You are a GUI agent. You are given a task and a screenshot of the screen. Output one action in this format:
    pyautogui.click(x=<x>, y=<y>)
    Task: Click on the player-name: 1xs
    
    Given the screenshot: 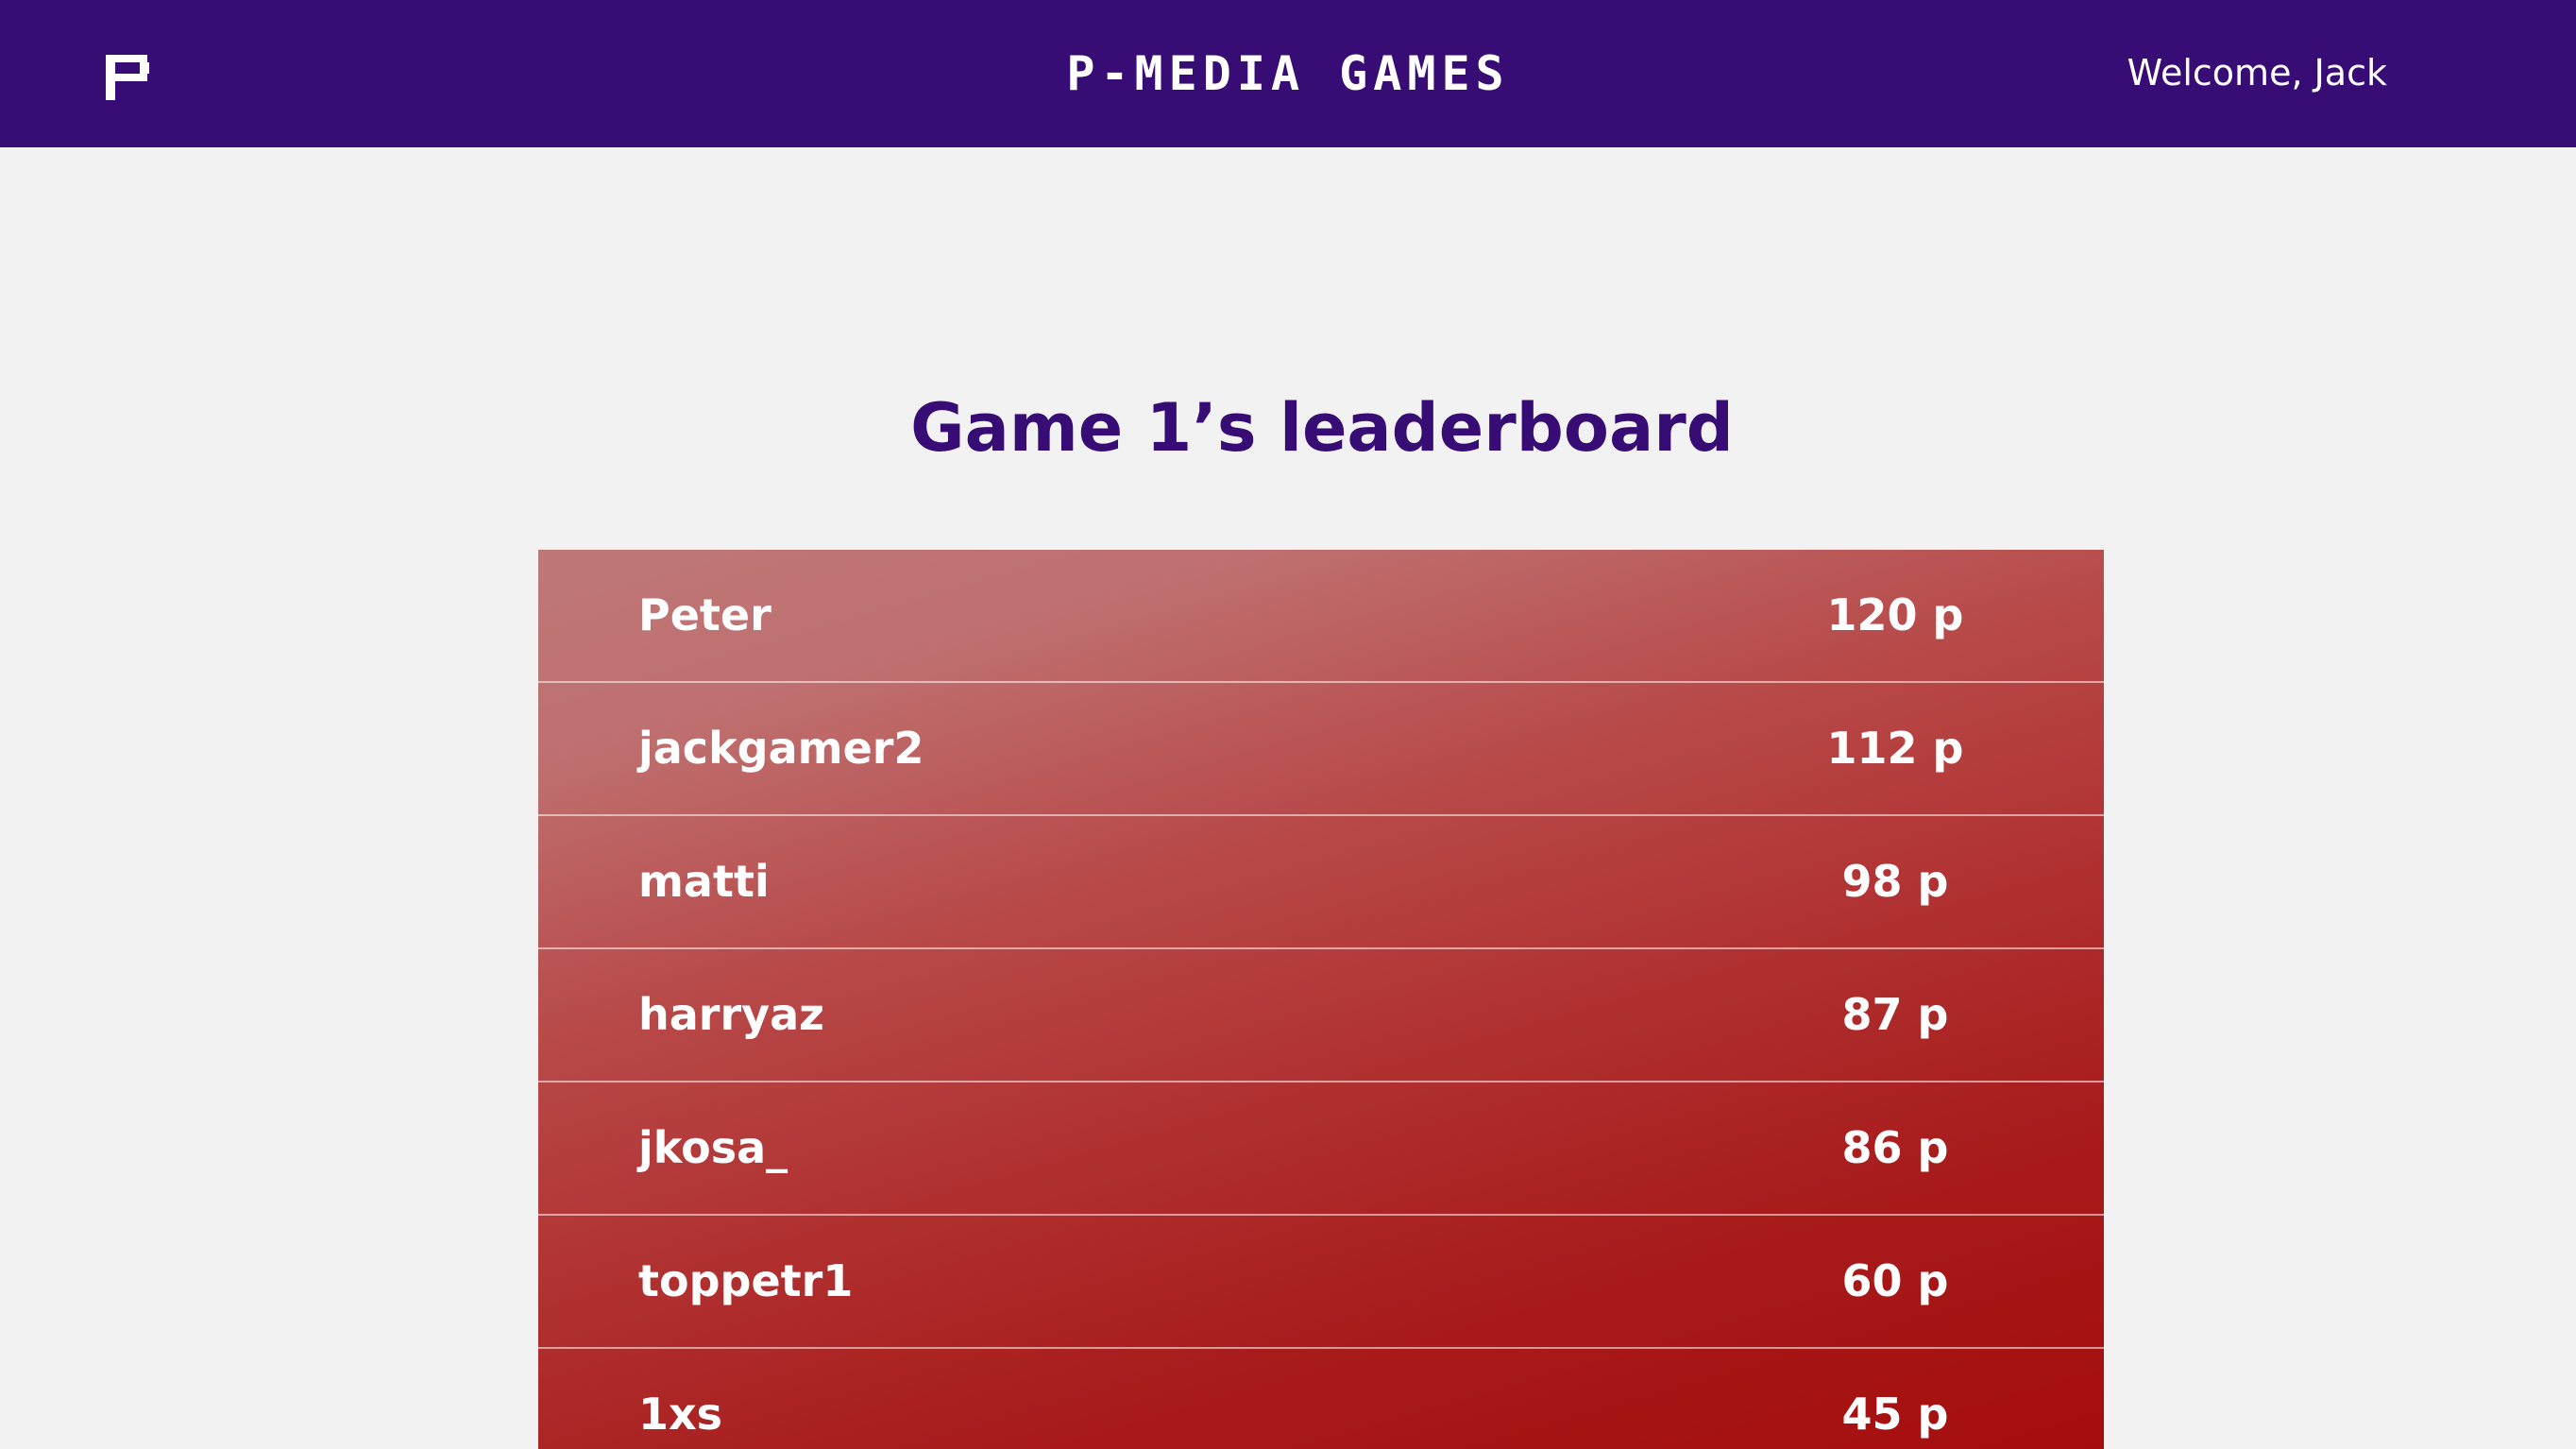 What is the action you would take?
    pyautogui.click(x=680, y=1414)
    